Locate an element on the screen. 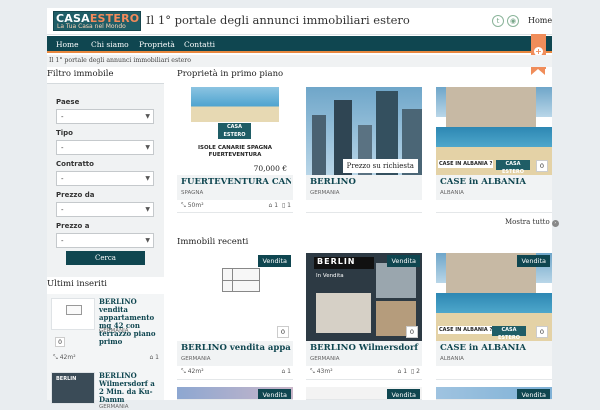 The image size is (600, 410). card-title: BERLINO vendita appartamento is located at coordinates (236, 348).